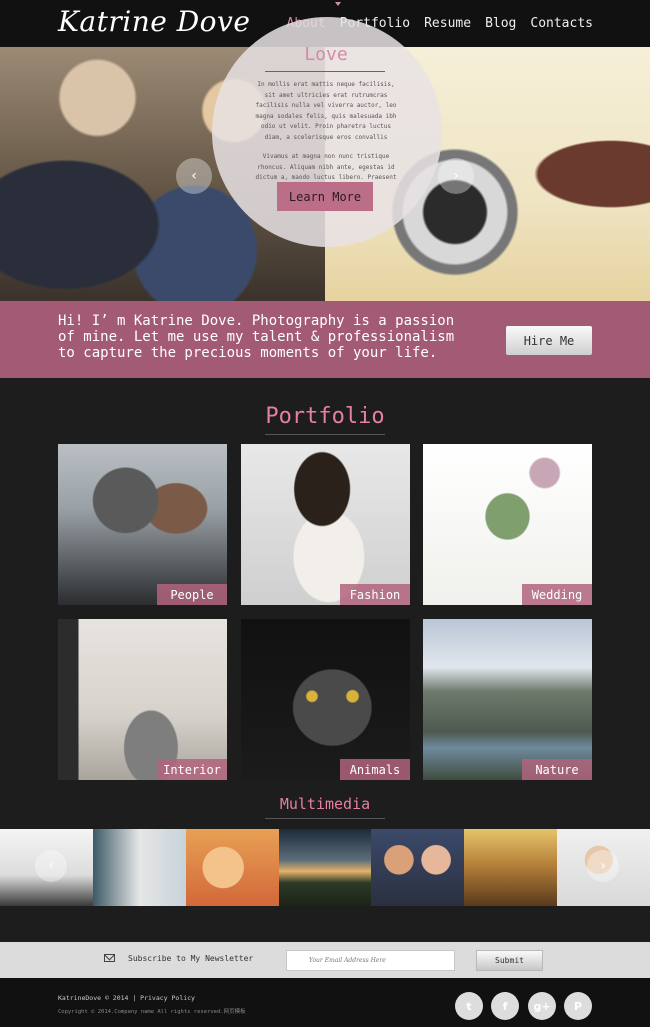 The width and height of the screenshot is (650, 1027). What do you see at coordinates (456, 176) in the screenshot?
I see `hero-next-arrow-icon: ›` at bounding box center [456, 176].